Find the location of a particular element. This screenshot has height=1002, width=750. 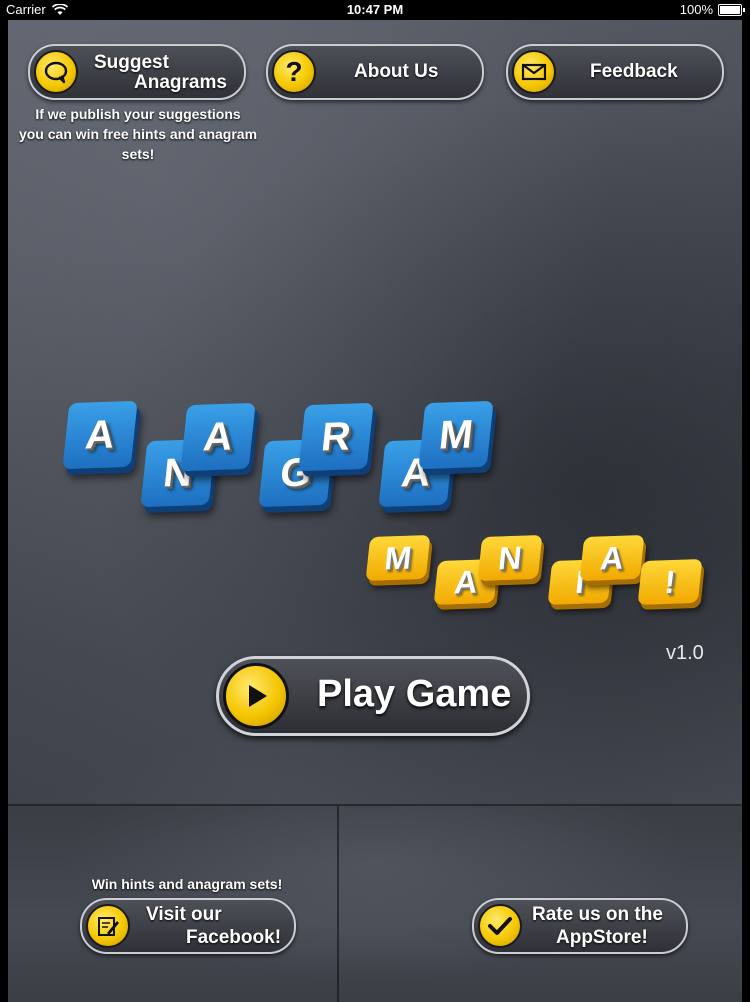

checkmark-icon is located at coordinates (500, 926).